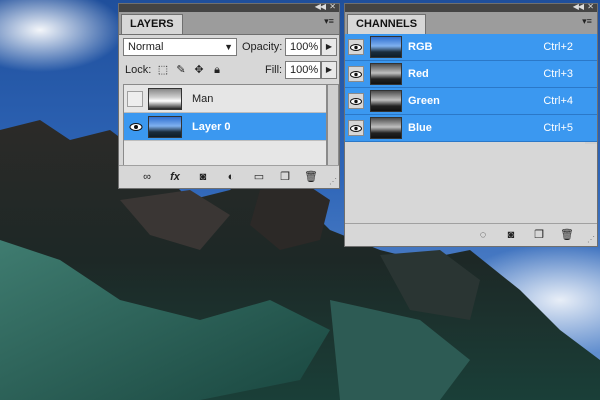 Image resolution: width=600 pixels, height=400 pixels. Describe the element at coordinates (274, 70) in the screenshot. I see `fill-label: Fill:` at that location.